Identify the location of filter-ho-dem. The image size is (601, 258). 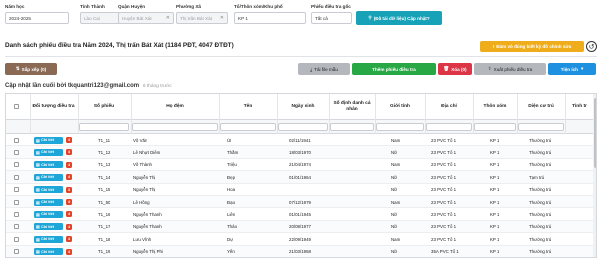
(175, 127).